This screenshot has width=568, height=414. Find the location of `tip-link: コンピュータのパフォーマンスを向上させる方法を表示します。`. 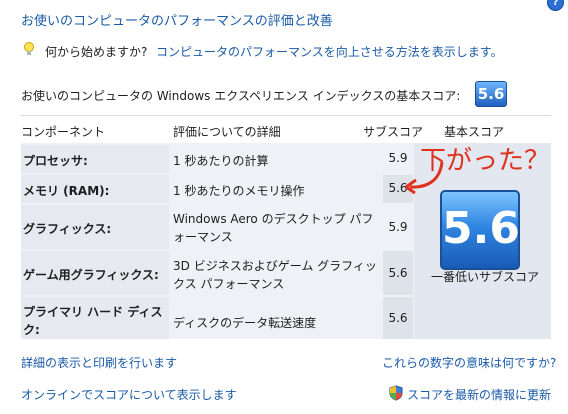

tip-link: コンピュータのパフォーマンスを向上させる方法を表示します。 is located at coordinates (329, 51).